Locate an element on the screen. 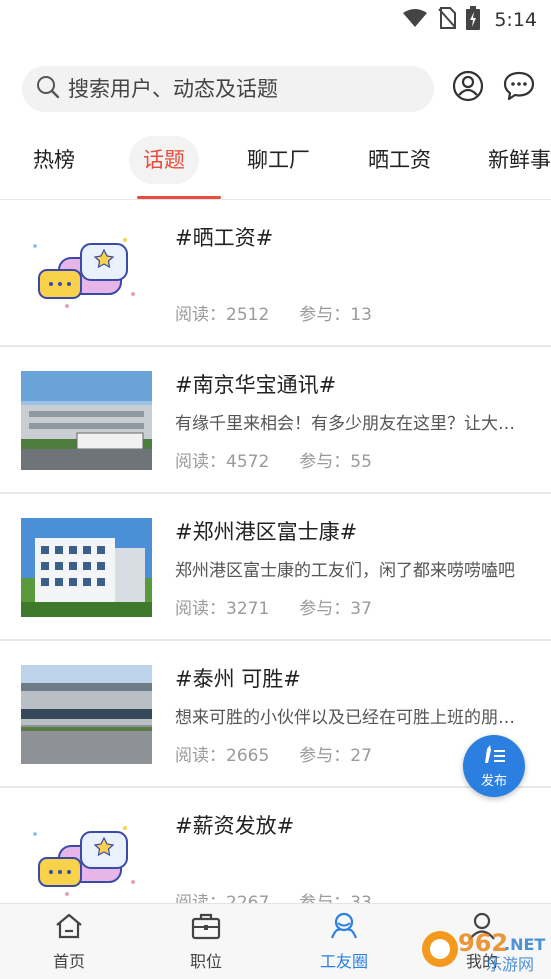  join-count: 参与：37 is located at coordinates (335, 609).